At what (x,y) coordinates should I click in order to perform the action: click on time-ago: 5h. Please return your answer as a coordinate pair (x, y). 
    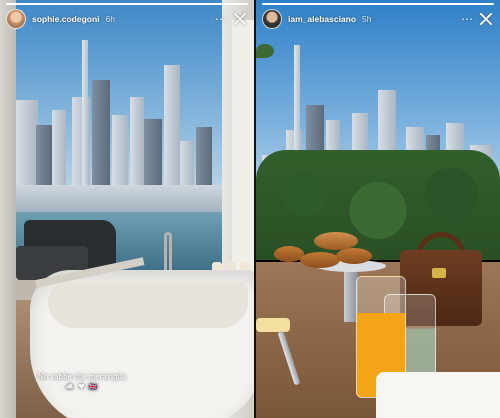
    Looking at the image, I should click on (367, 19).